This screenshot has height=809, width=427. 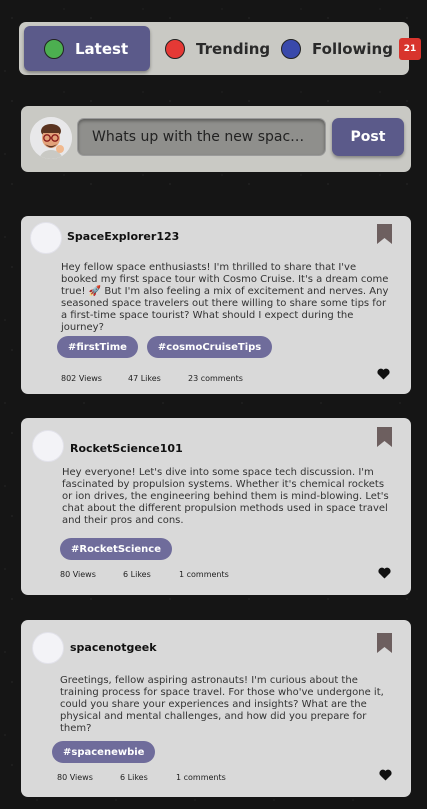 What do you see at coordinates (209, 347) in the screenshot?
I see `tag-chip: #cosmoCruiseTips` at bounding box center [209, 347].